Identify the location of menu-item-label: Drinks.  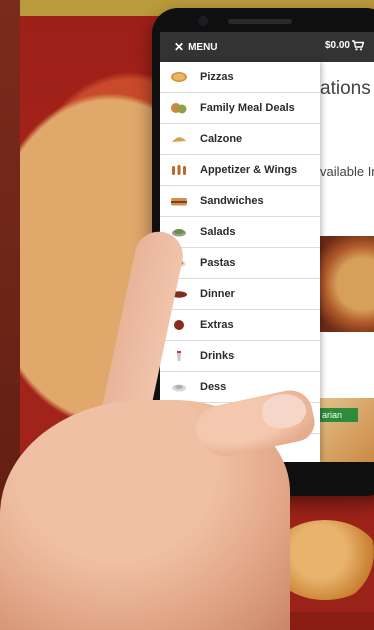
(217, 356).